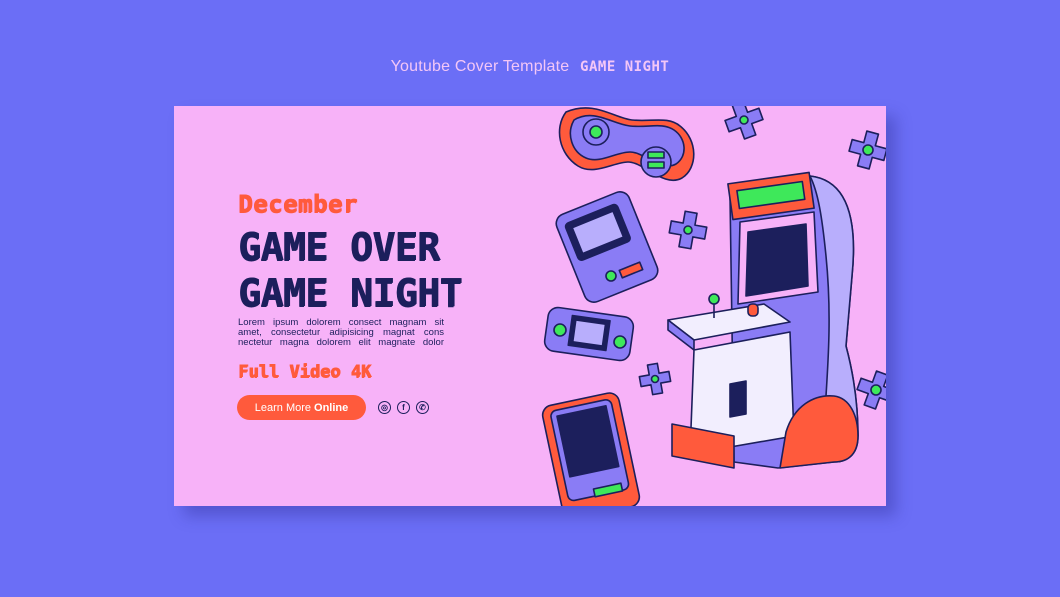 Image resolution: width=1060 pixels, height=597 pixels. Describe the element at coordinates (480, 66) in the screenshot. I see `header-title: Youtube Cover Template` at that location.